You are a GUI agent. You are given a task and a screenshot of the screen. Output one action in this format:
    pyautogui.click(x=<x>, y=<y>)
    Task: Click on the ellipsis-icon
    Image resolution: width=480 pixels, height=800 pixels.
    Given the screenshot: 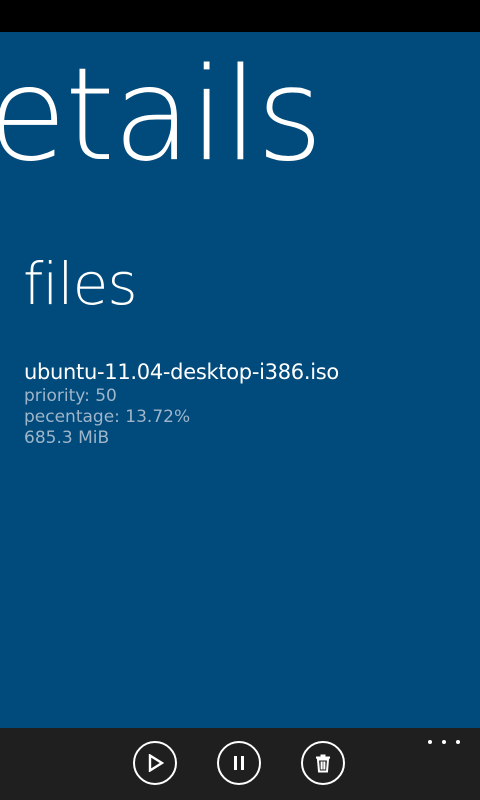 What is the action you would take?
    pyautogui.click(x=444, y=742)
    